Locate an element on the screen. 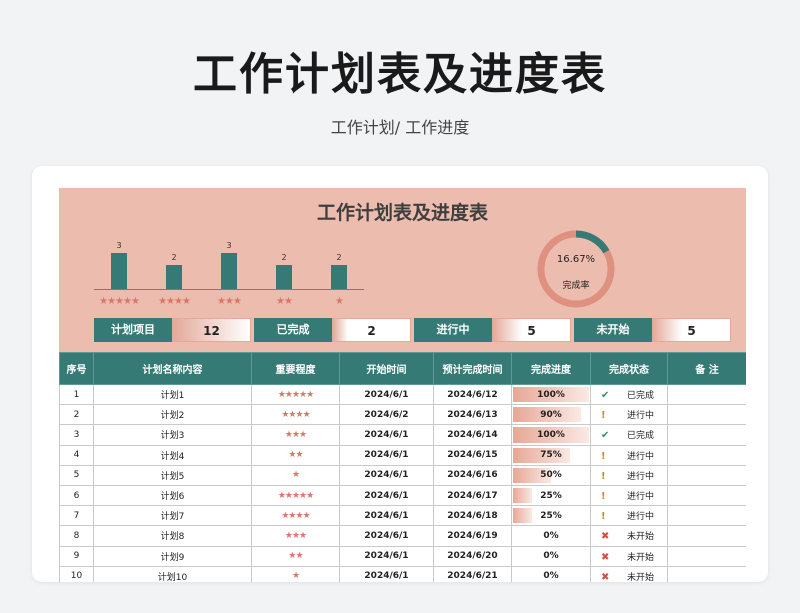 The width and height of the screenshot is (800, 613). table-row: 9 计划9 ★★ 2024/6/1 2024/6/20 0% ✖ 未开始 is located at coordinates (402, 556).